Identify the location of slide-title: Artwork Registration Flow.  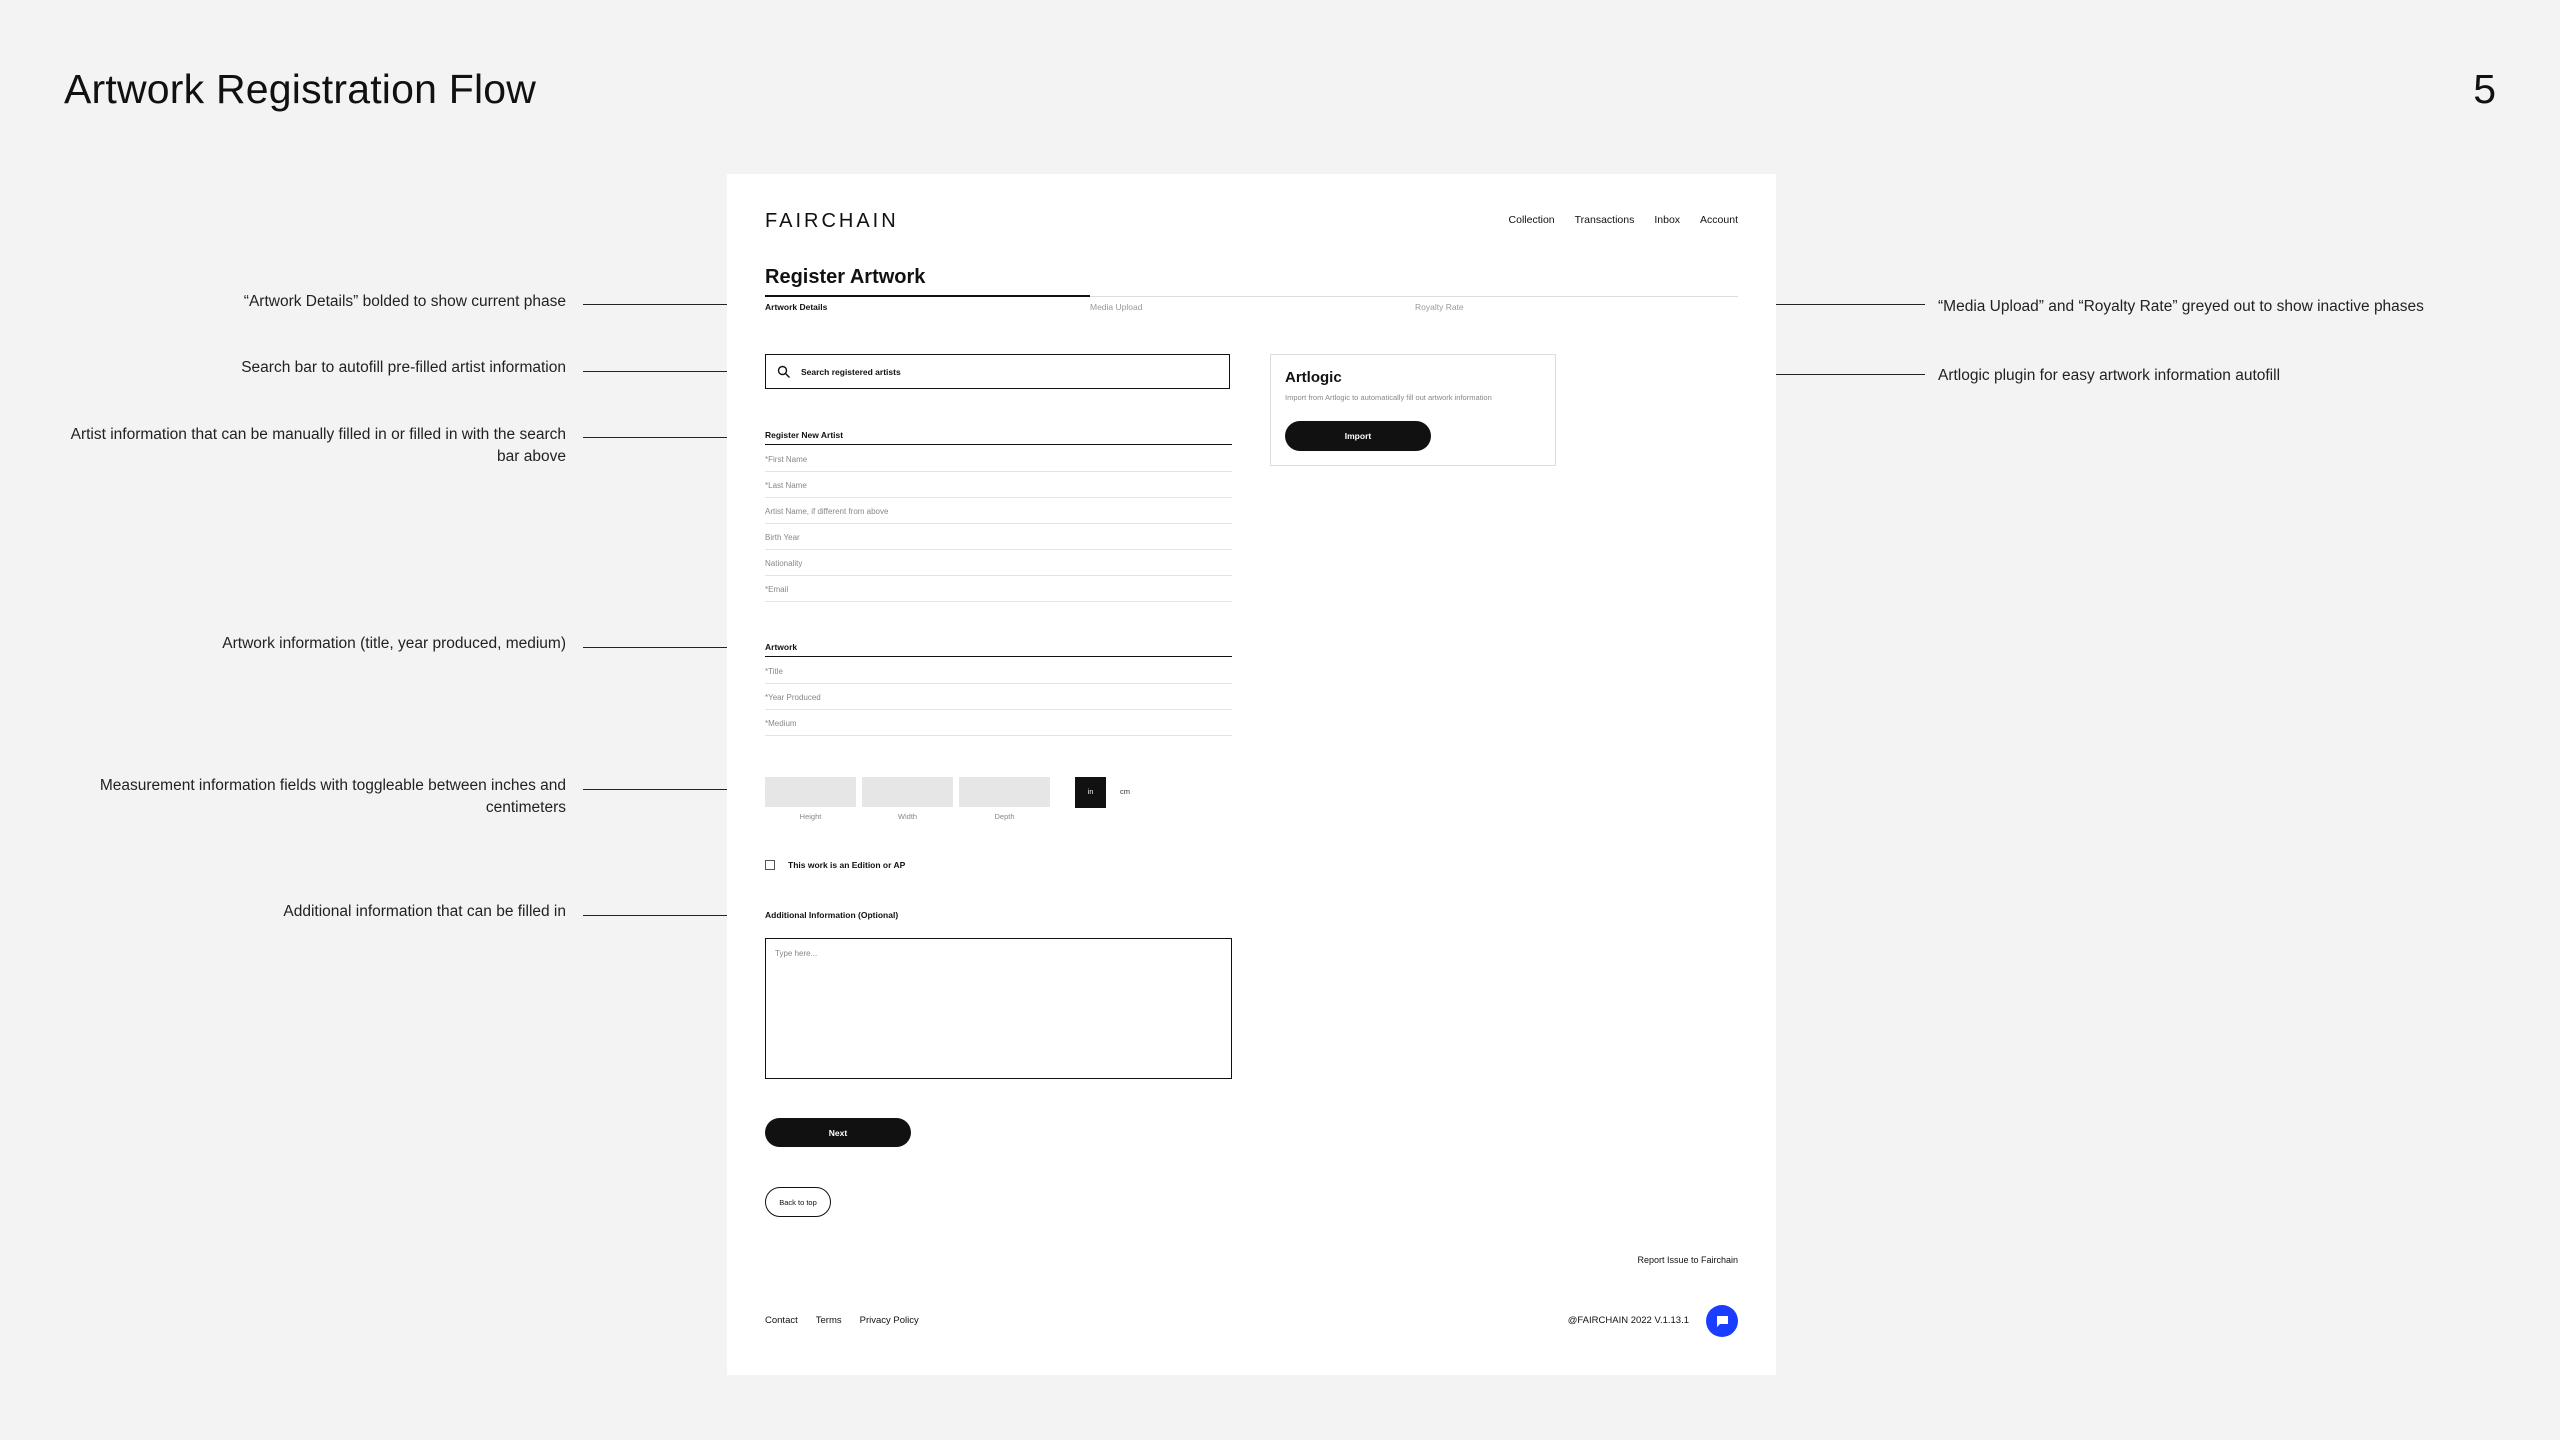
(300, 89).